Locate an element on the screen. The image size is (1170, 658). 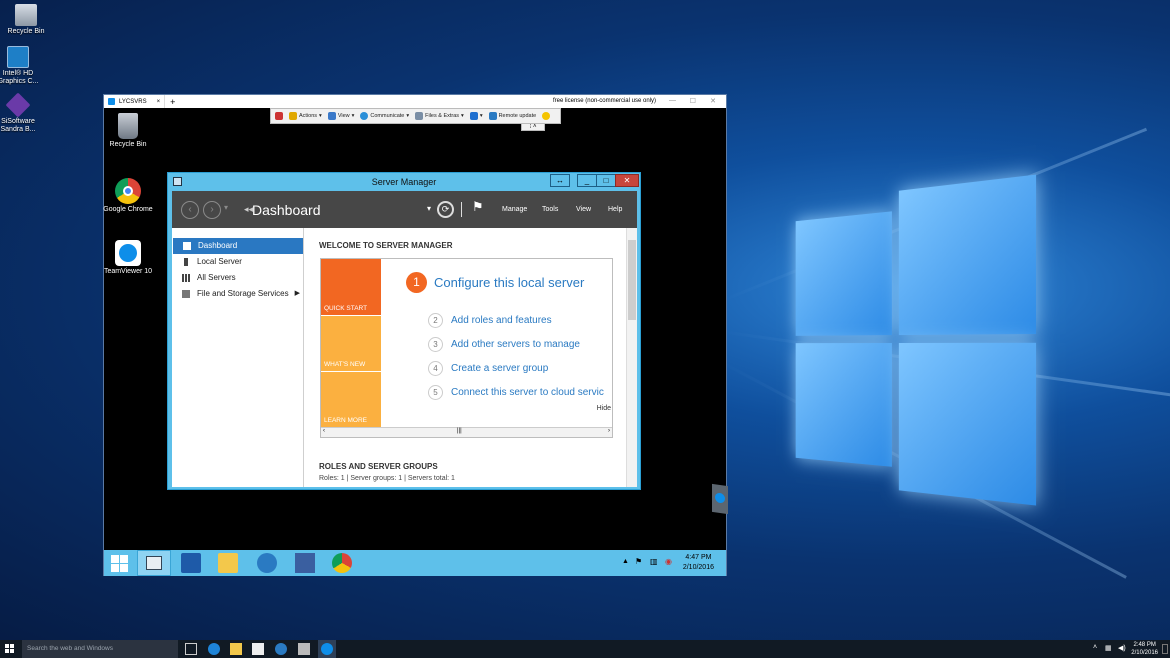
forward-icon: › is located at coordinates (212, 210).